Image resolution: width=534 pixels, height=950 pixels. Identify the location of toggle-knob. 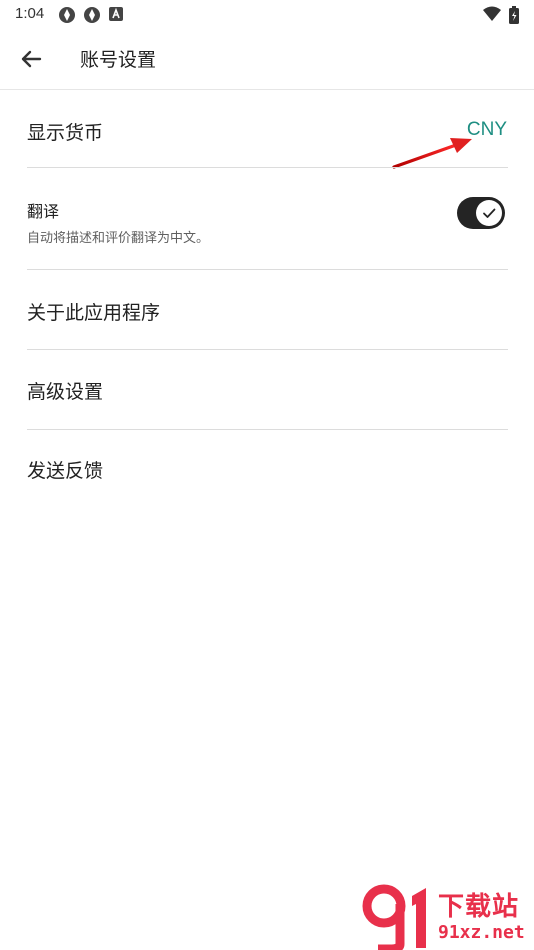
(489, 213).